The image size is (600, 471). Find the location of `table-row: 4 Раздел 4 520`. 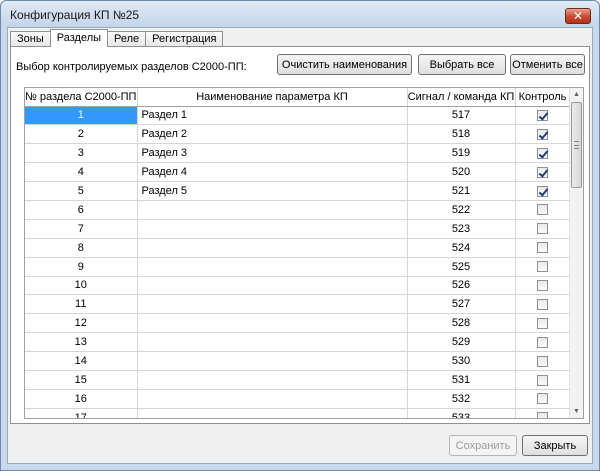

table-row: 4 Раздел 4 520 is located at coordinates (298, 172).